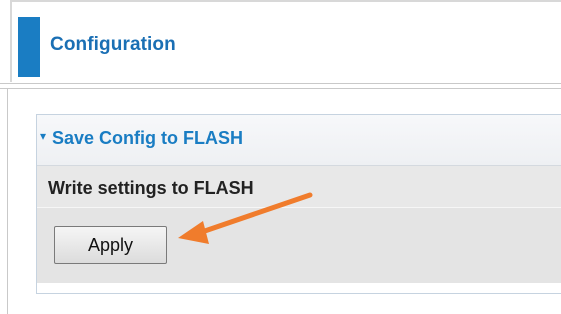 The width and height of the screenshot is (561, 314). What do you see at coordinates (113, 44) in the screenshot?
I see `page-title: Configuration` at bounding box center [113, 44].